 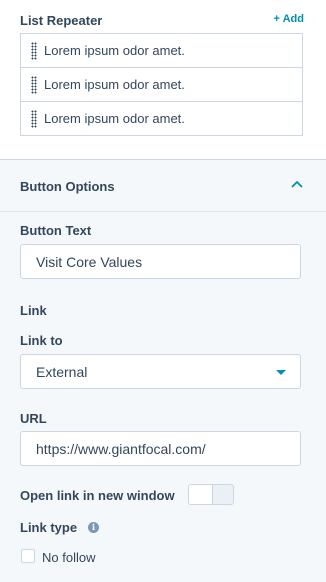 I want to click on url-label: URL, so click(x=33, y=418).